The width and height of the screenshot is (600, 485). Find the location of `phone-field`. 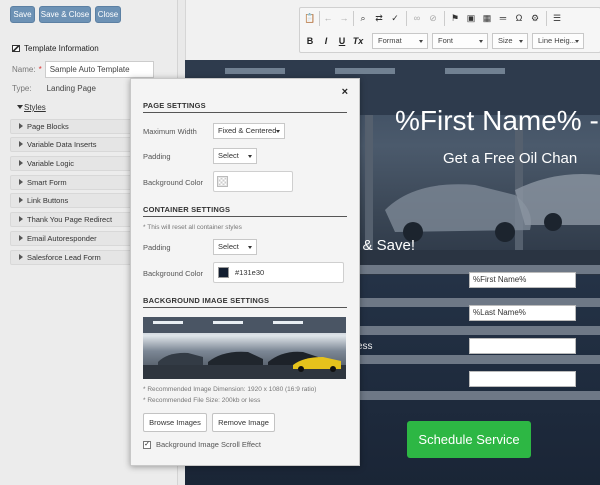

phone-field is located at coordinates (522, 379).